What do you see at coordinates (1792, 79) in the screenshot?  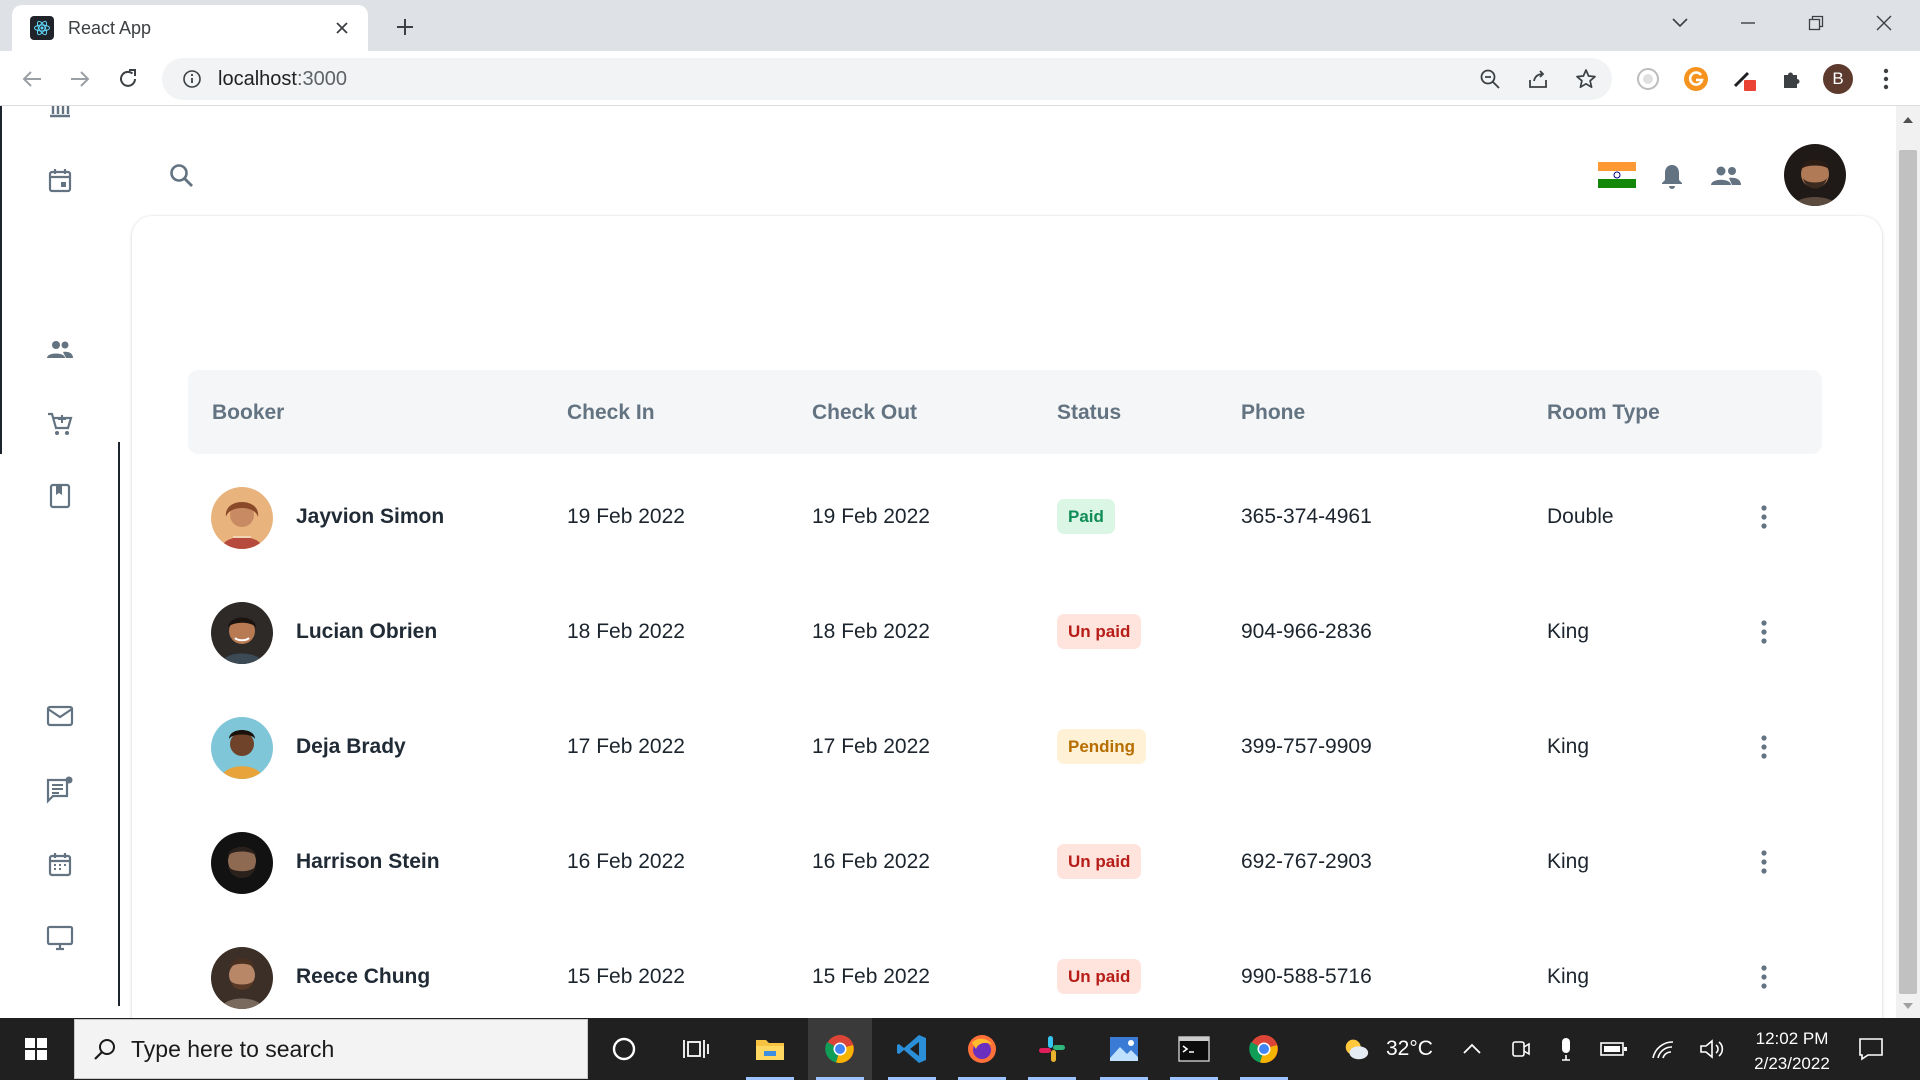 I see `extensions-puzzle-icon` at bounding box center [1792, 79].